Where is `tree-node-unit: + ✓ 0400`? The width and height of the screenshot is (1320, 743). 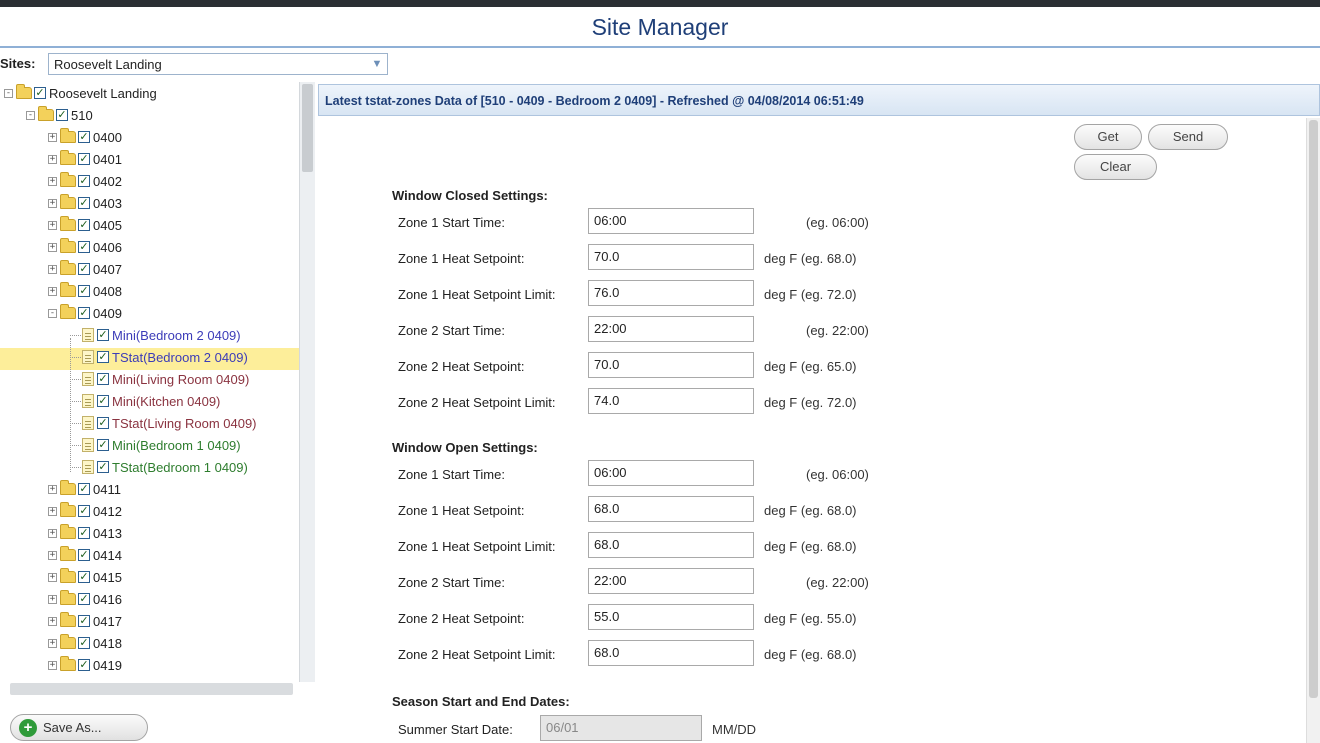
tree-node-unit: + ✓ 0400 is located at coordinates (85, 137).